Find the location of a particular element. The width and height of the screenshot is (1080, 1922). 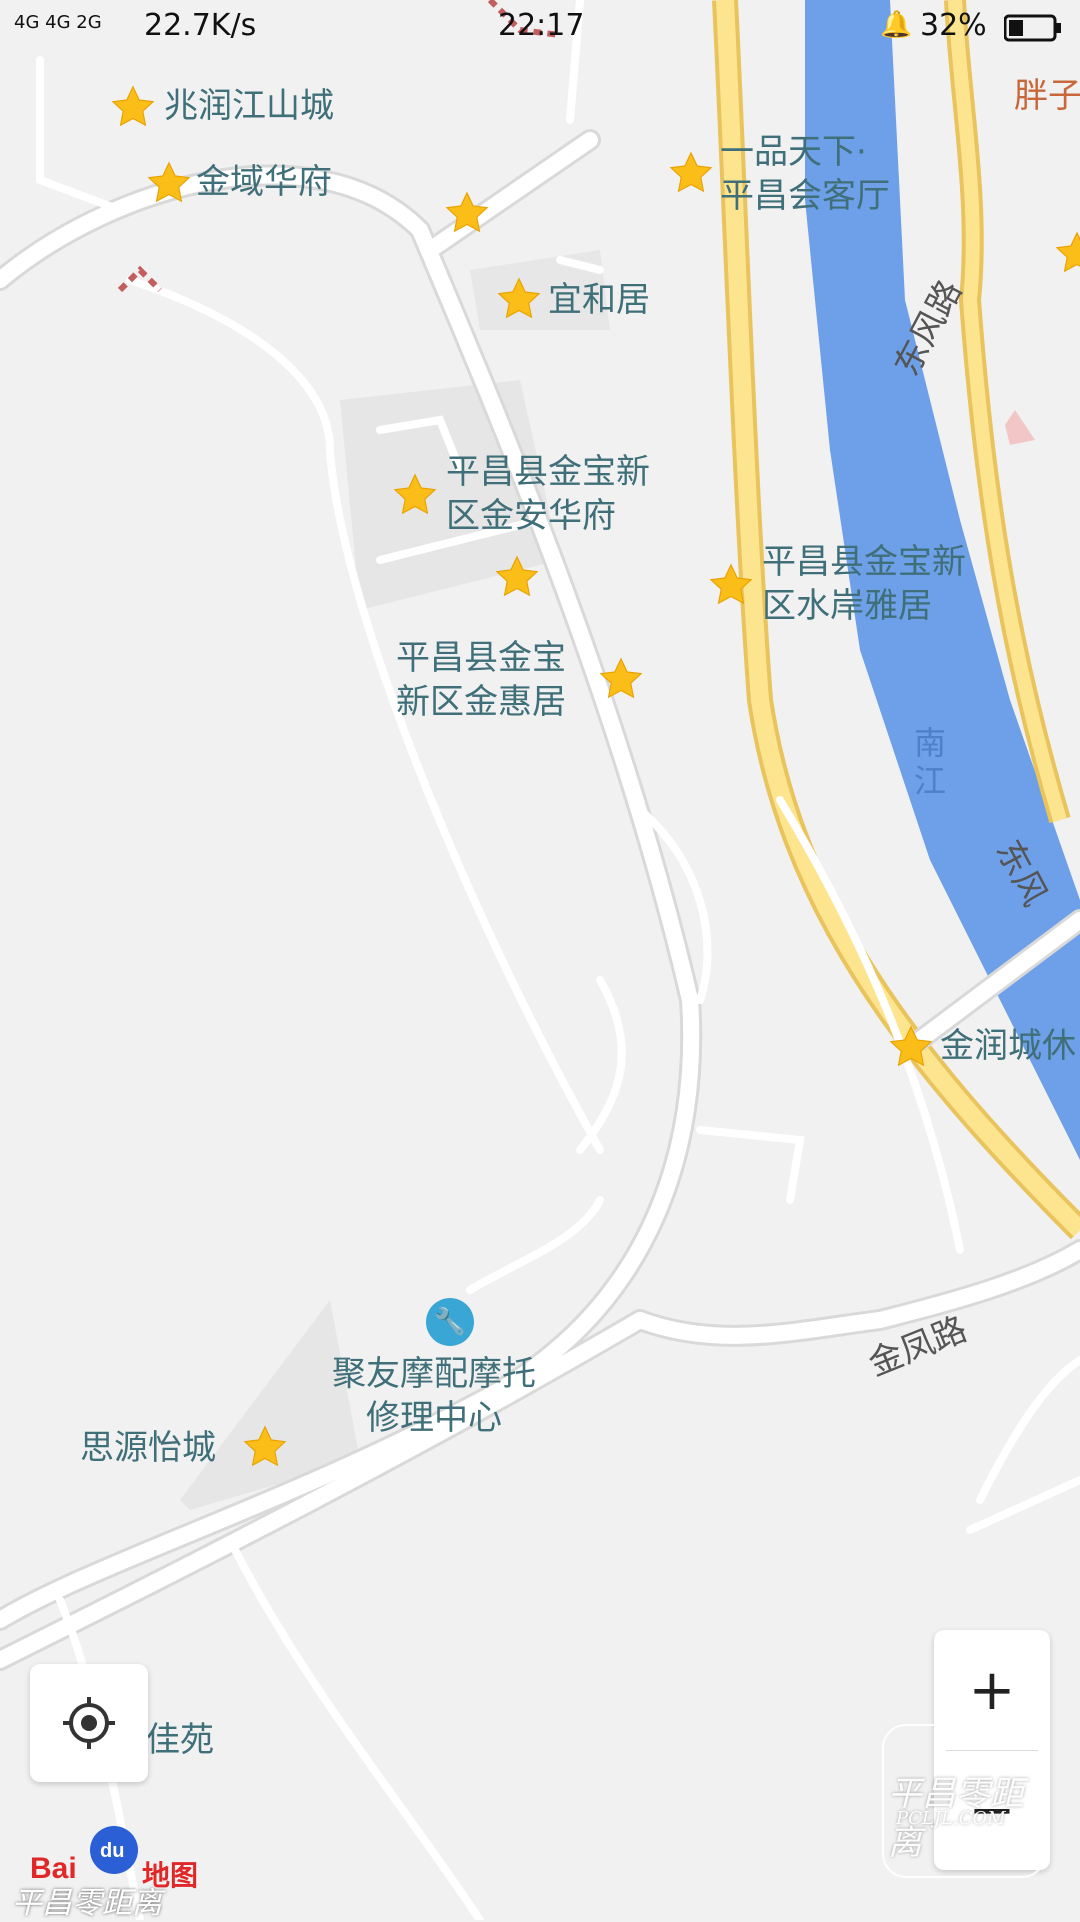

poi-label: 思源怡城 is located at coordinates (148, 1448).